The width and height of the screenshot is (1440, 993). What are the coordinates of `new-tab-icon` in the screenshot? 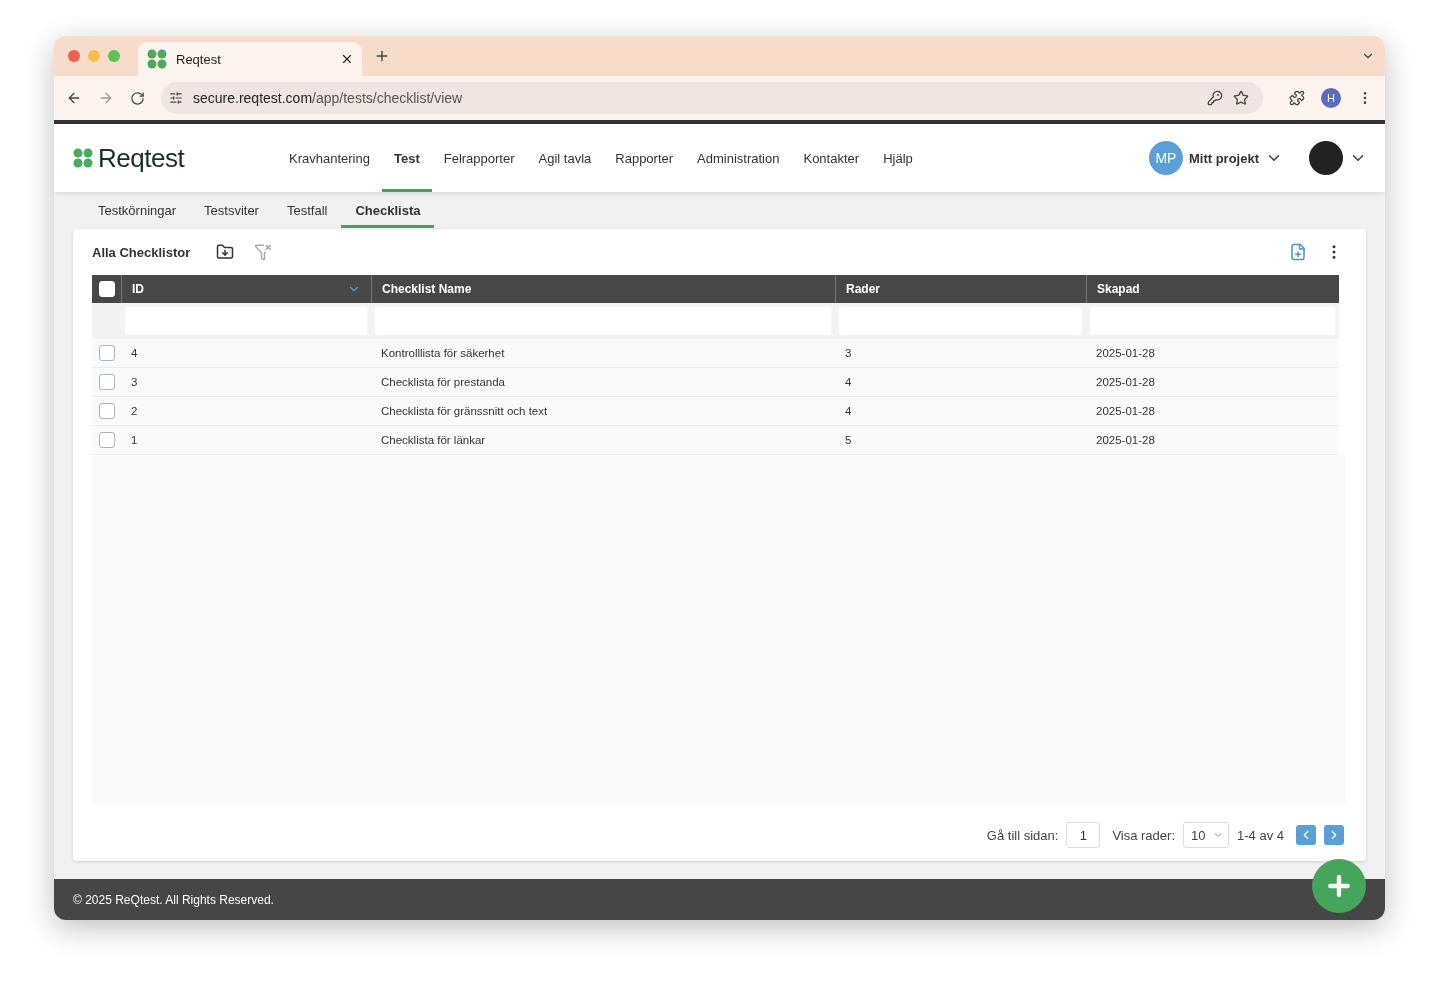 It's located at (382, 56).